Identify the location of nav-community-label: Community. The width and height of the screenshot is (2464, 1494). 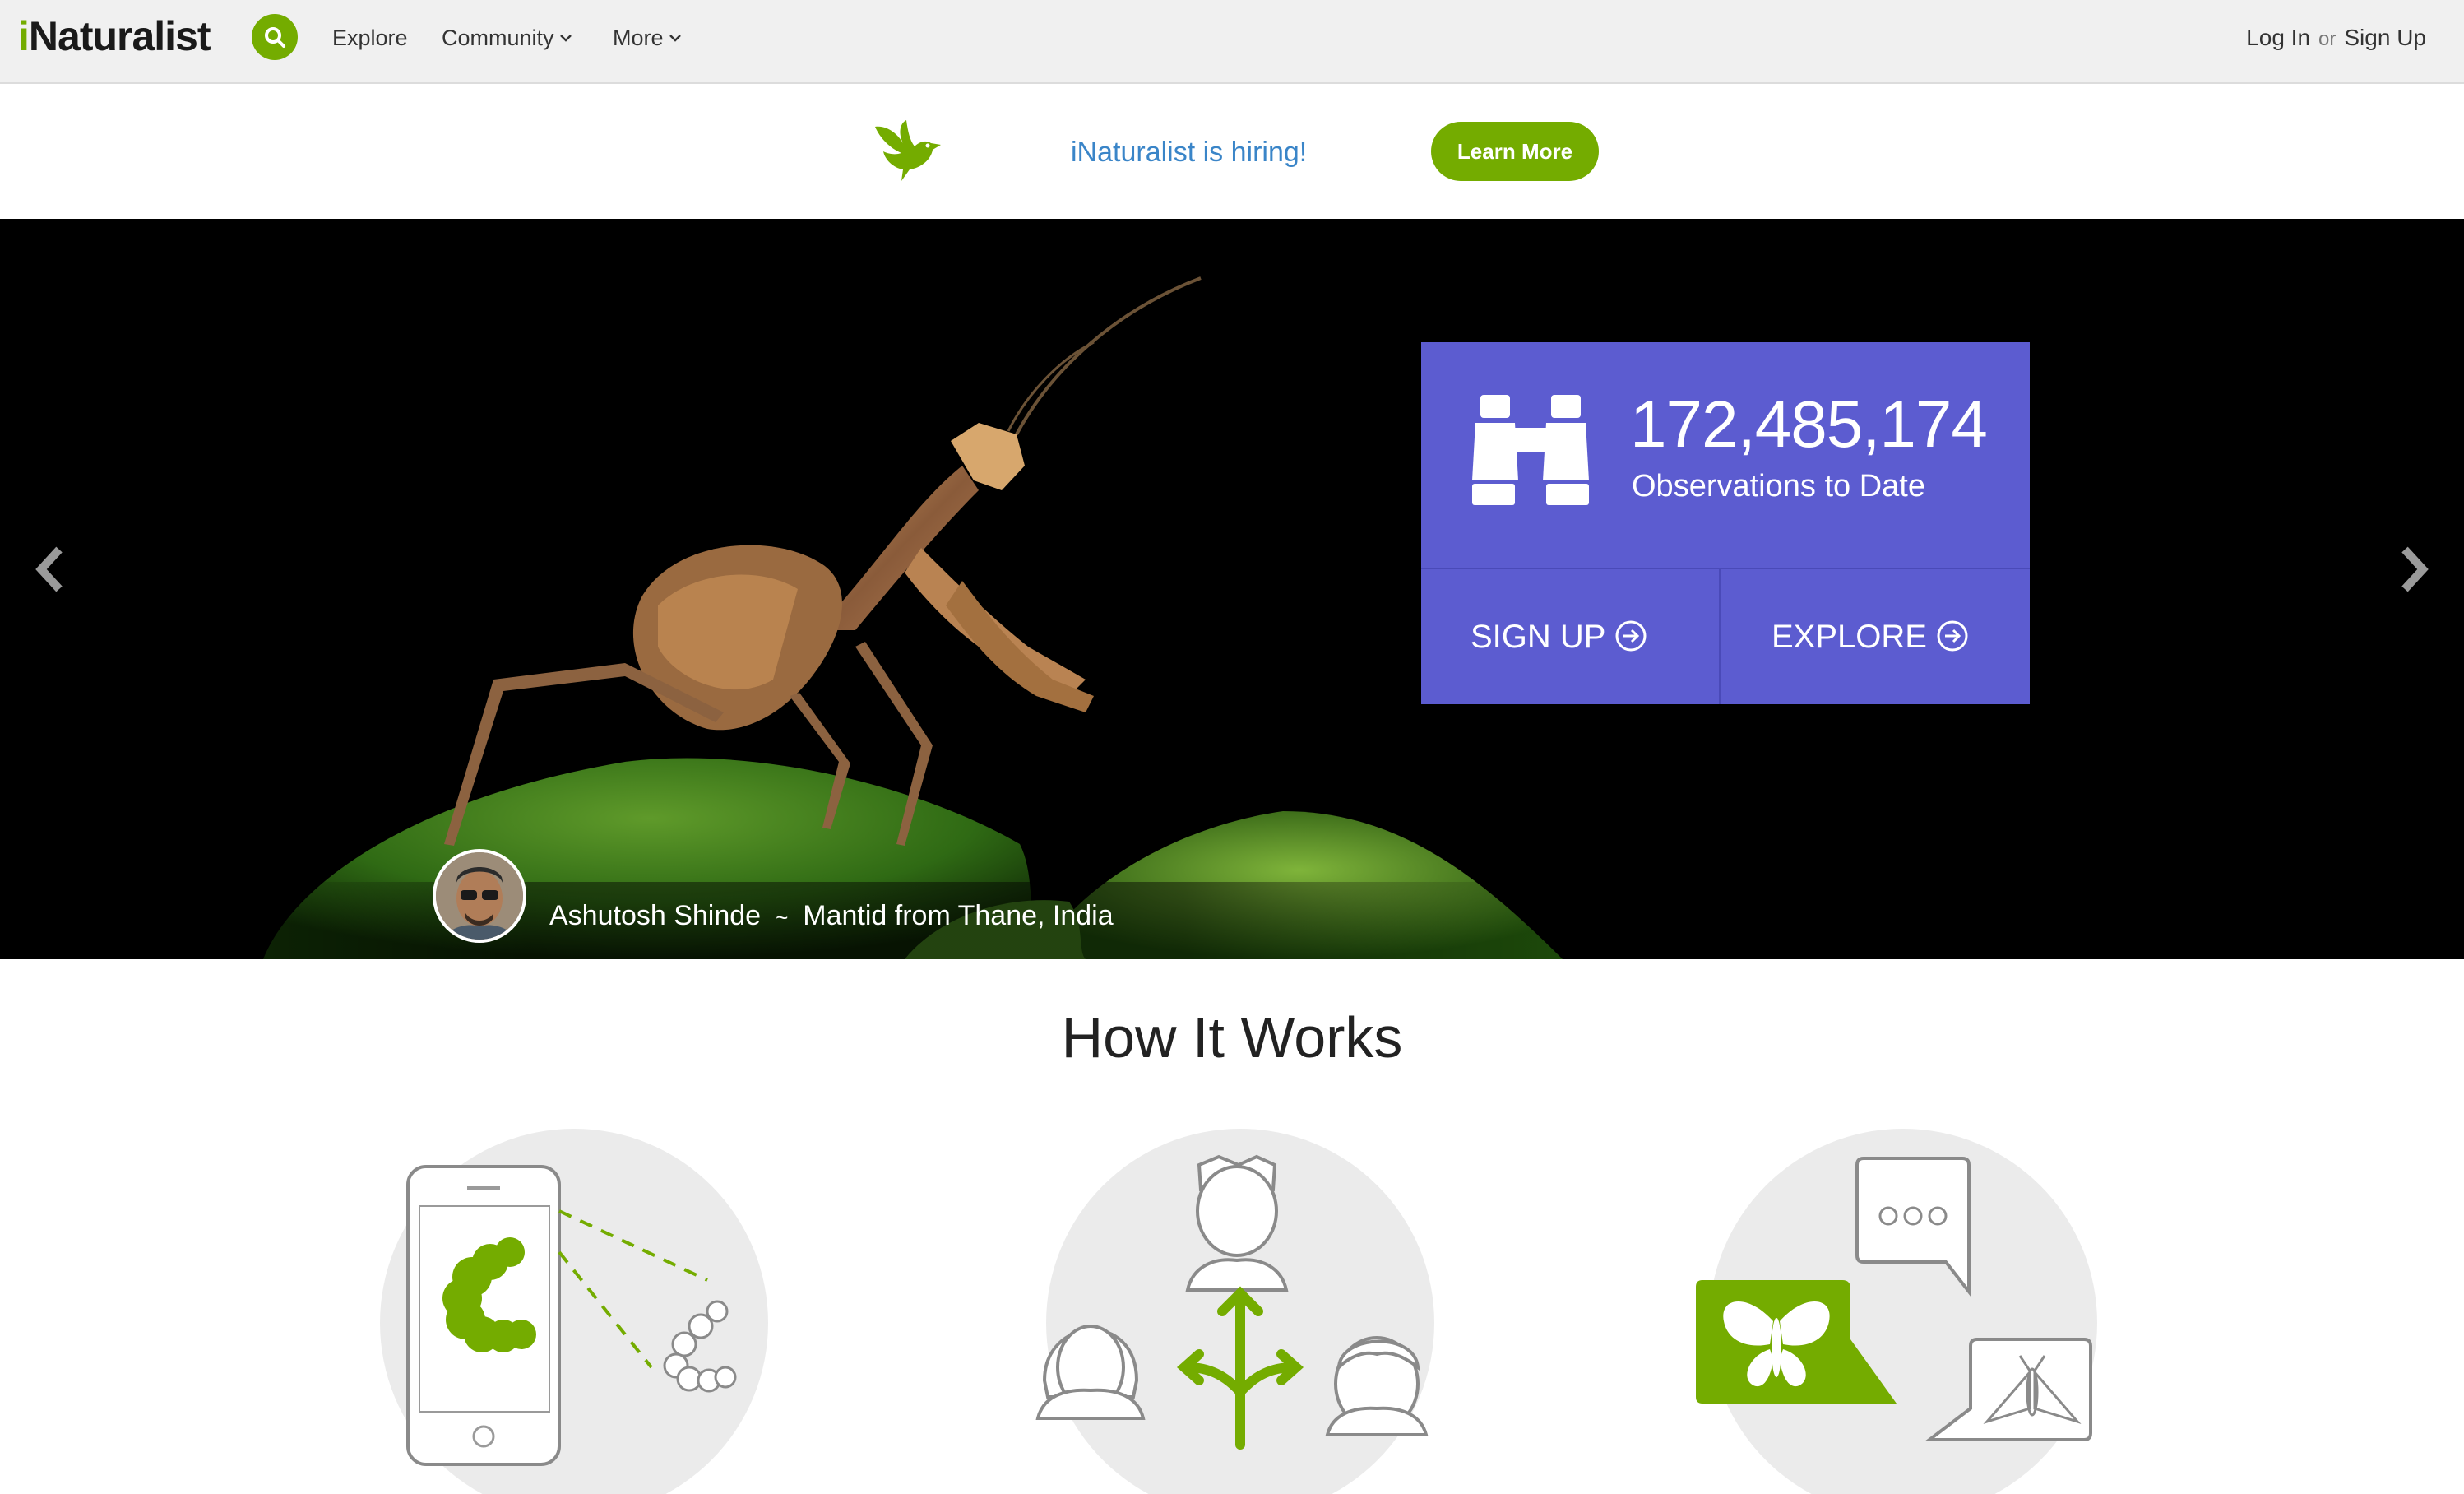
(498, 38).